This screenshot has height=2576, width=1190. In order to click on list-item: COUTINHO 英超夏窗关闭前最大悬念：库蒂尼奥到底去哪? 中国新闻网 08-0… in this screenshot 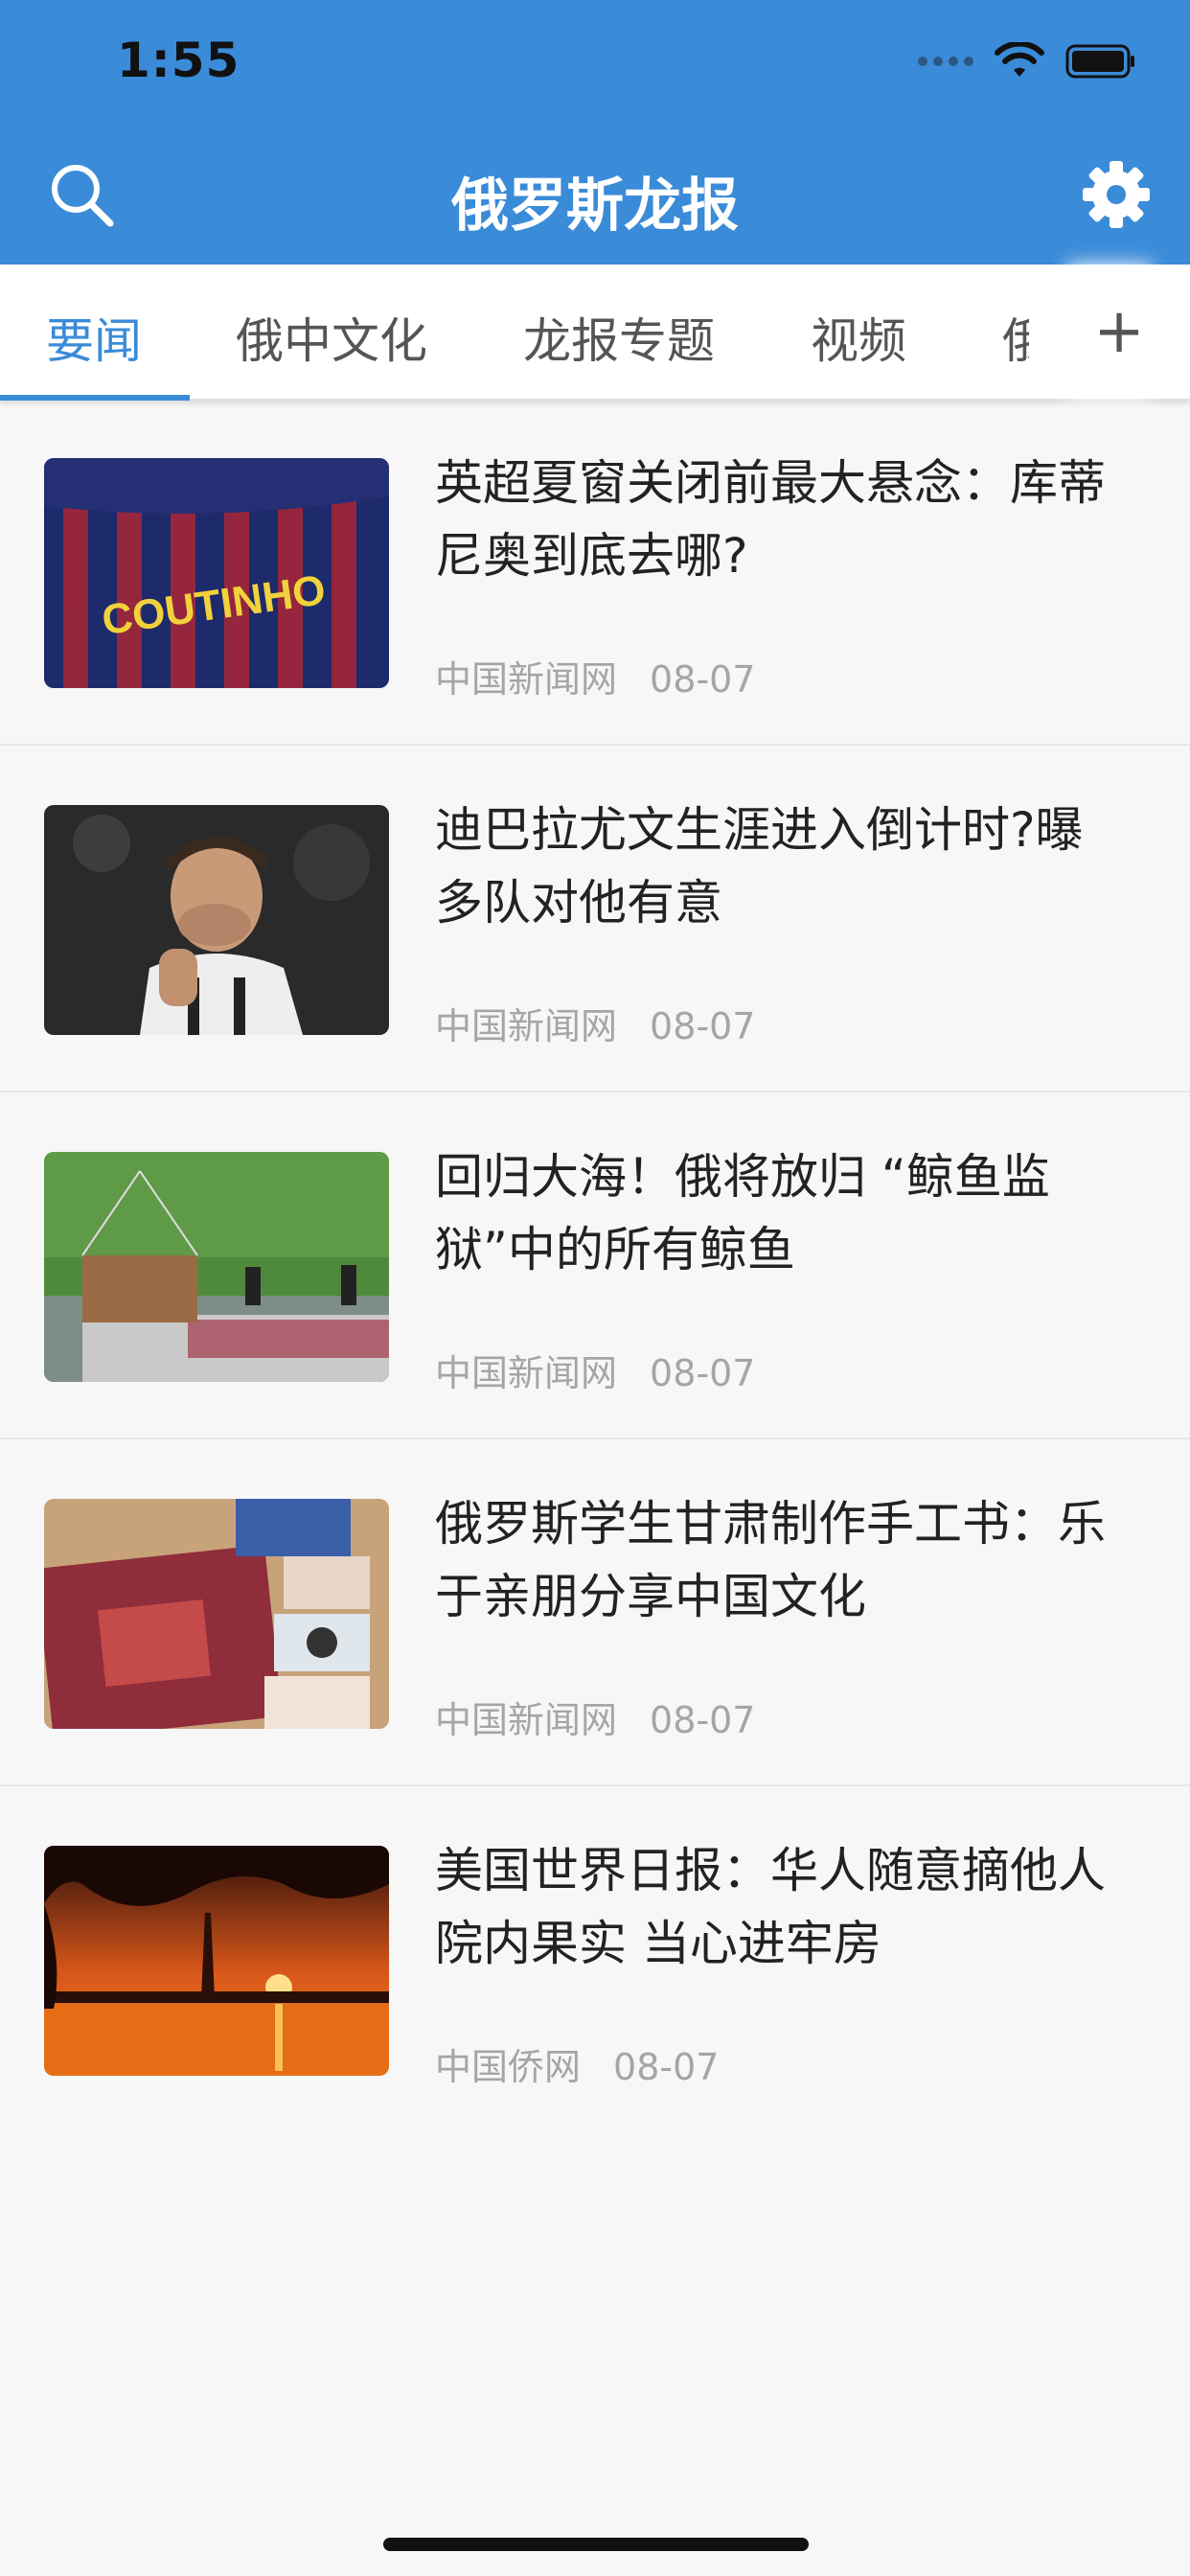, I will do `click(595, 572)`.